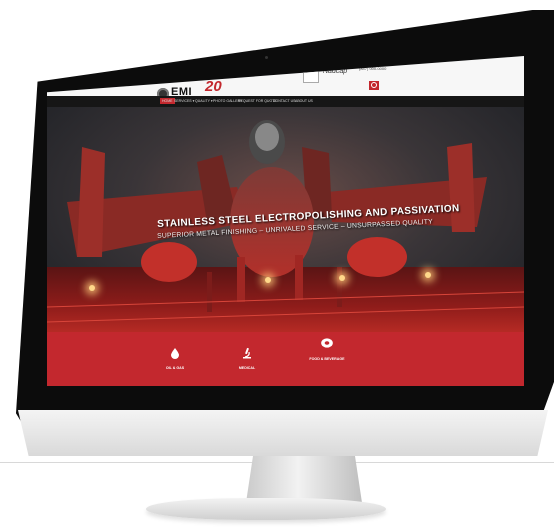 This screenshot has width=554, height=529. I want to click on nav-contact-us: CONTACT US, so click(284, 101).